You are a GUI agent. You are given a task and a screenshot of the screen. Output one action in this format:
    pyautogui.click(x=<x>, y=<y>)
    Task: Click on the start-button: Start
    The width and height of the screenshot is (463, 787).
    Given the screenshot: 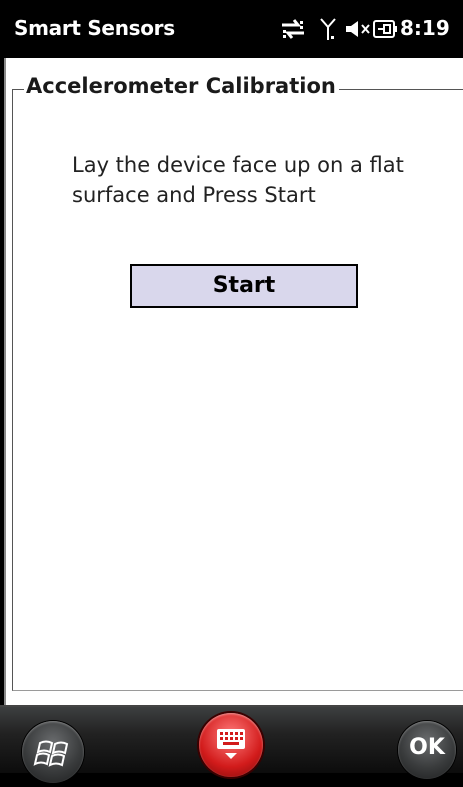 What is the action you would take?
    pyautogui.click(x=244, y=286)
    